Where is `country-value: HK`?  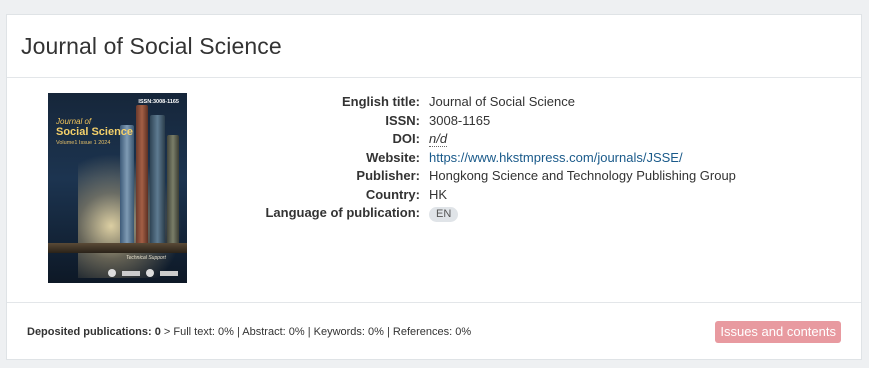 country-value: HK is located at coordinates (438, 194).